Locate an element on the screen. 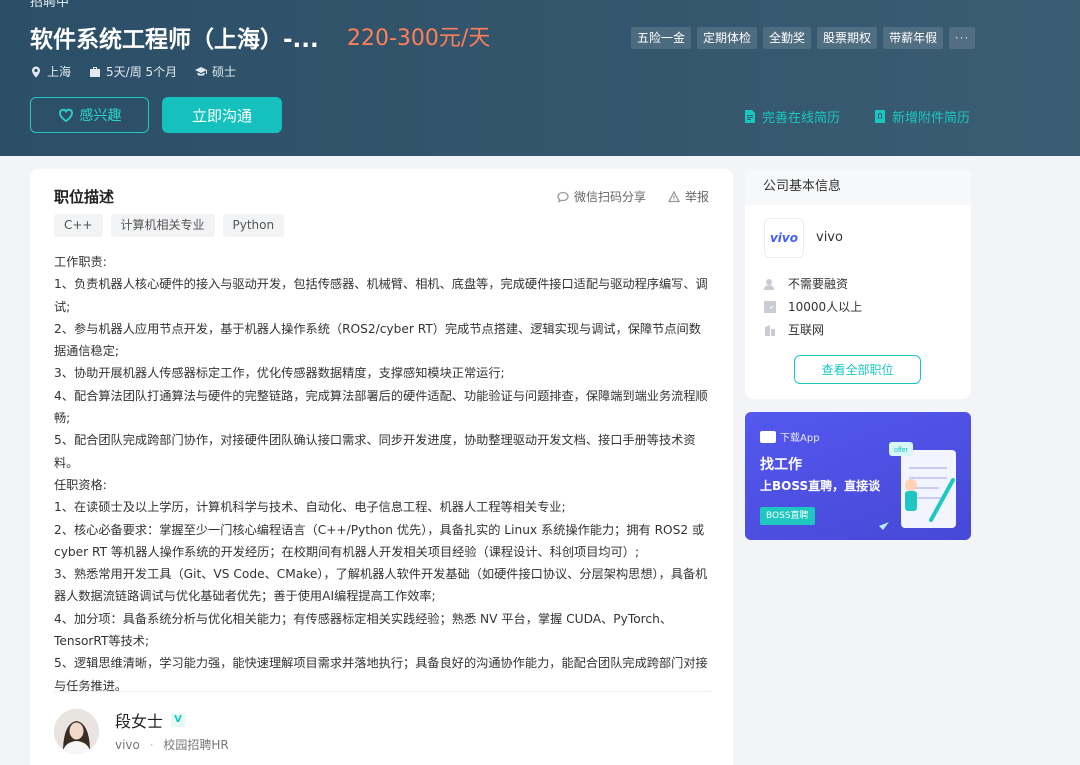 Image resolution: width=1080 pixels, height=765 pixels. meta-degree-label: 硕士 is located at coordinates (224, 72).